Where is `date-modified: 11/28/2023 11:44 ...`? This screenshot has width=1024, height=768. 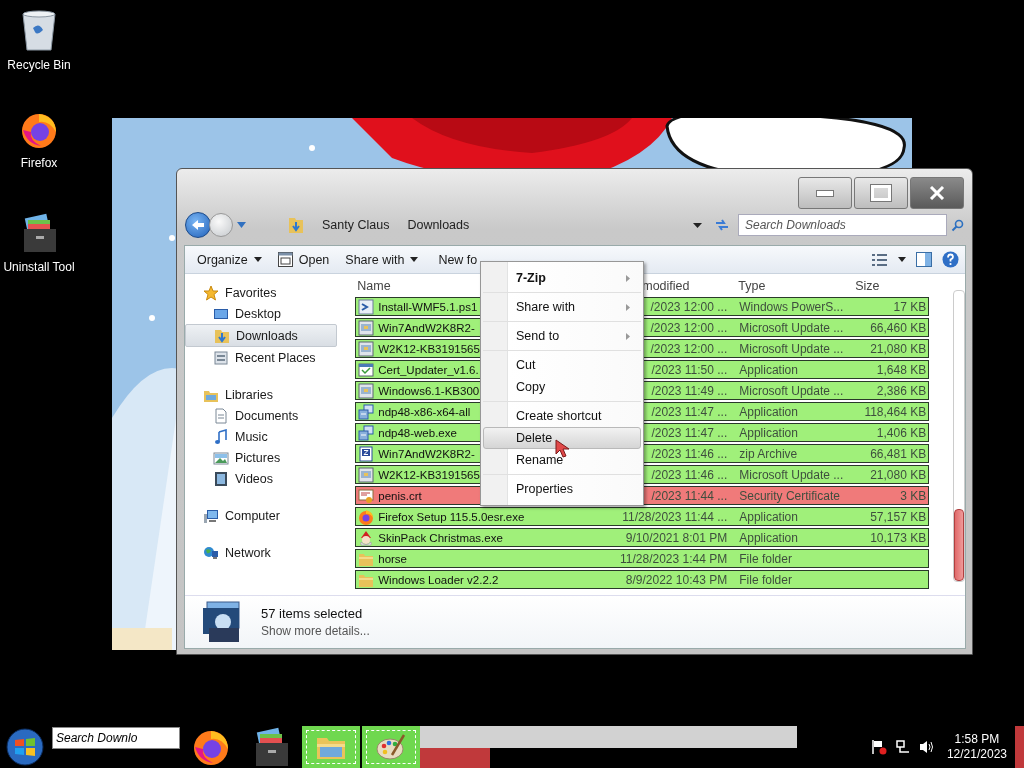 date-modified: 11/28/2023 11:44 ... is located at coordinates (675, 516).